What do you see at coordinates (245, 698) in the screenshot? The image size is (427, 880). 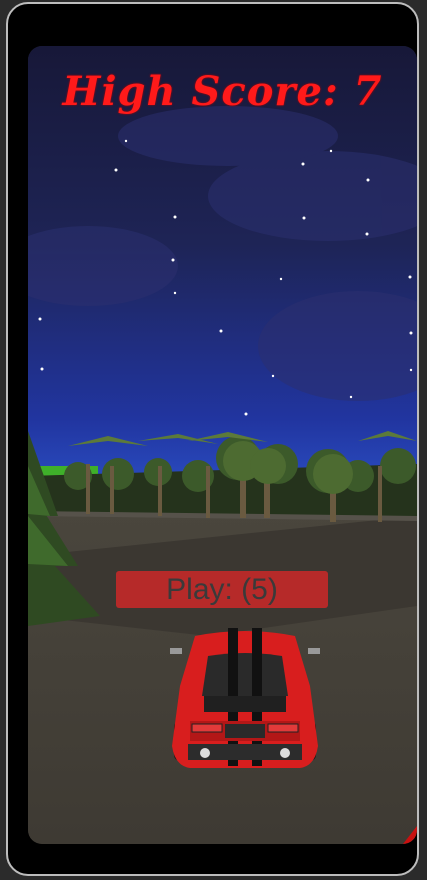 I see `player-car` at bounding box center [245, 698].